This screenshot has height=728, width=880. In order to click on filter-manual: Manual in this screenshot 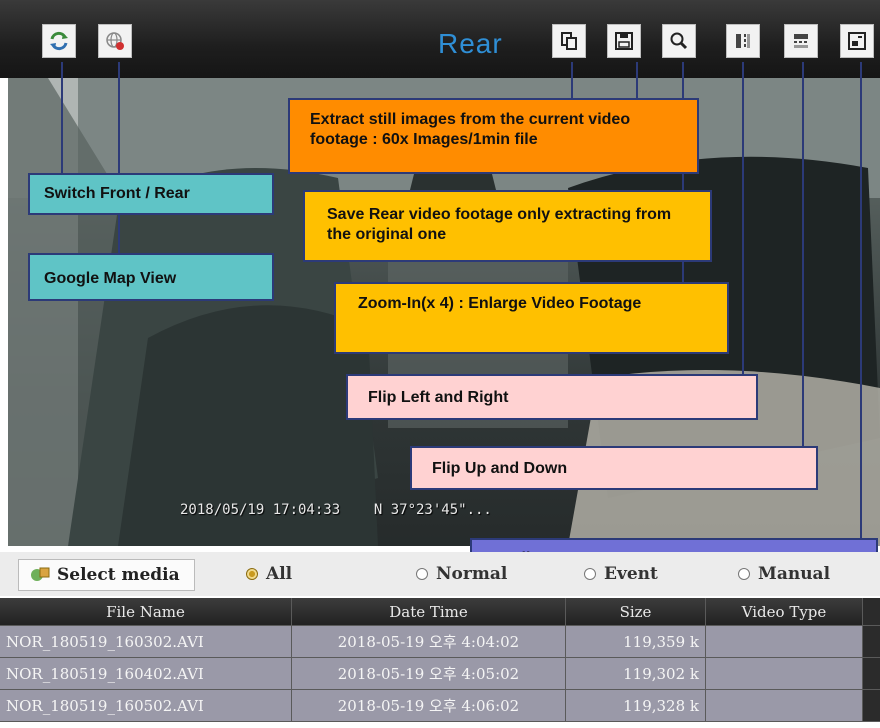, I will do `click(784, 574)`.